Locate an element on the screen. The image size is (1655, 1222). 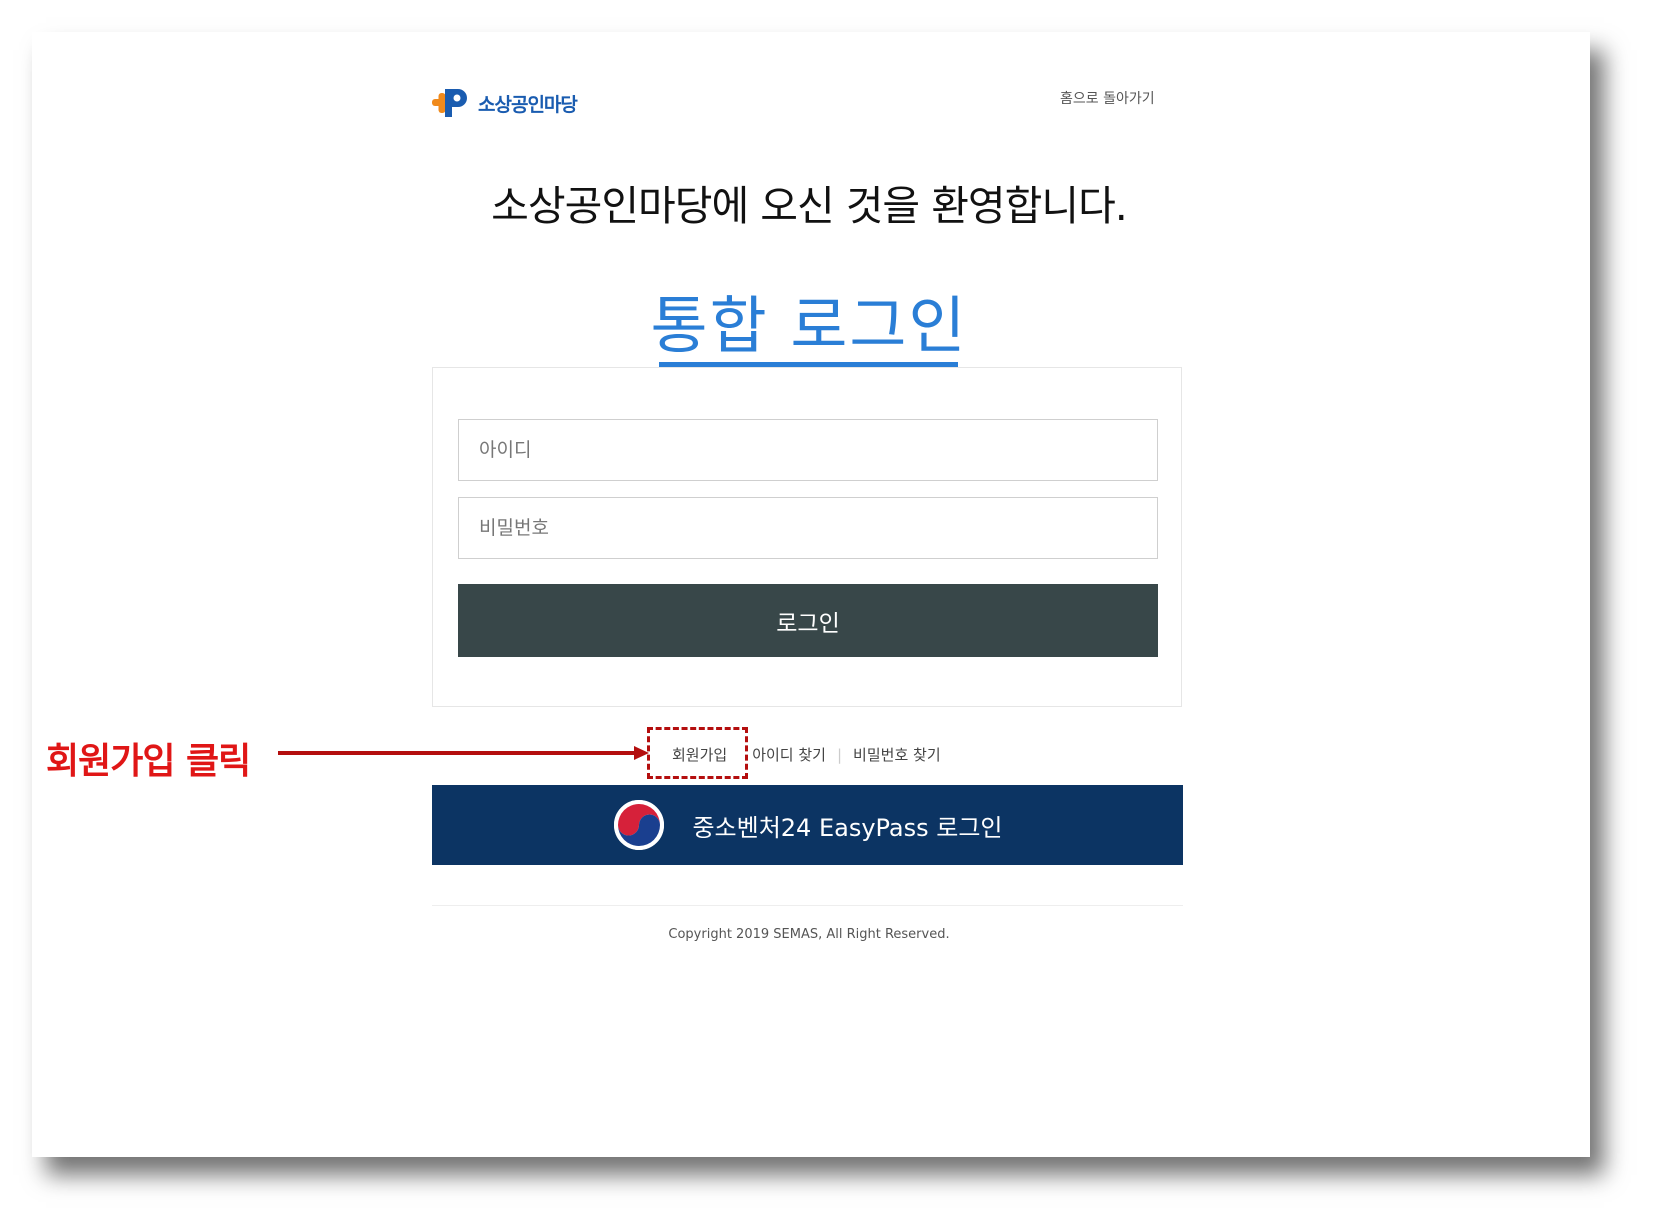
annotation-arrow-icon is located at coordinates (463, 753).